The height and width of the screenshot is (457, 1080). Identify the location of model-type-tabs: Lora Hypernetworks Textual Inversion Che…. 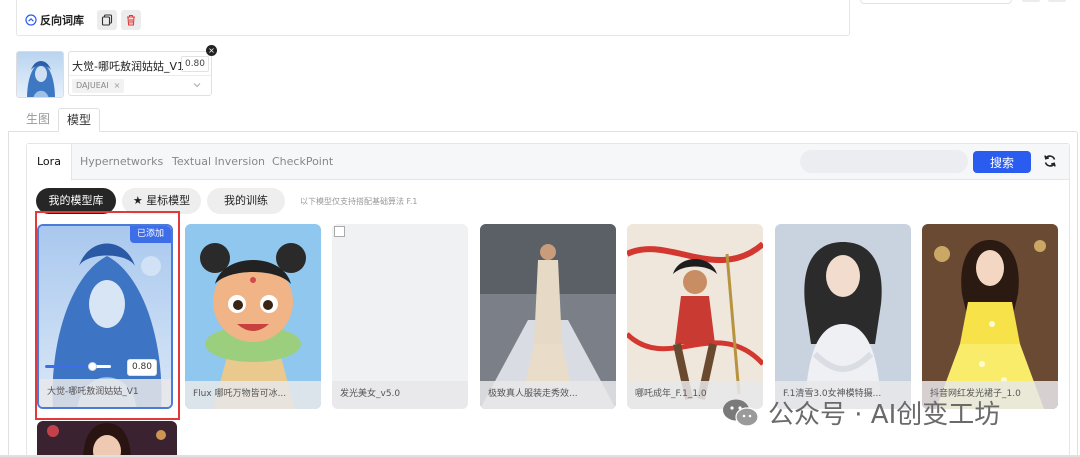
(548, 162).